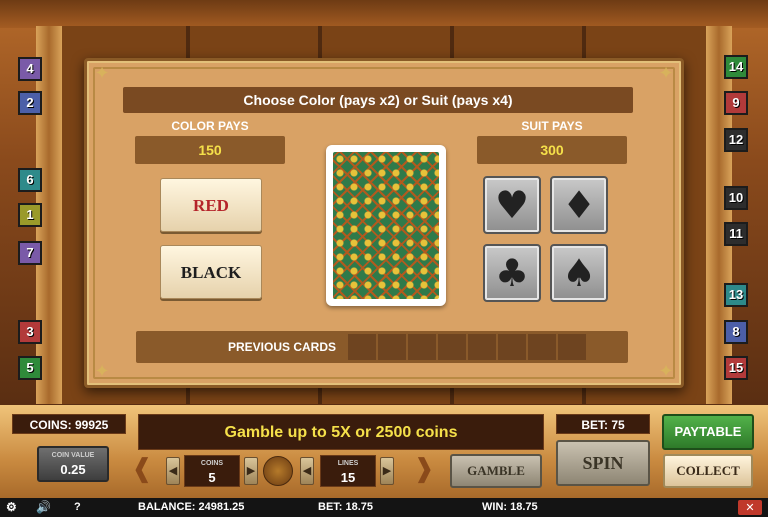 The width and height of the screenshot is (768, 517). Describe the element at coordinates (43, 507) in the screenshot. I see `sound-icon: 🔊` at that location.